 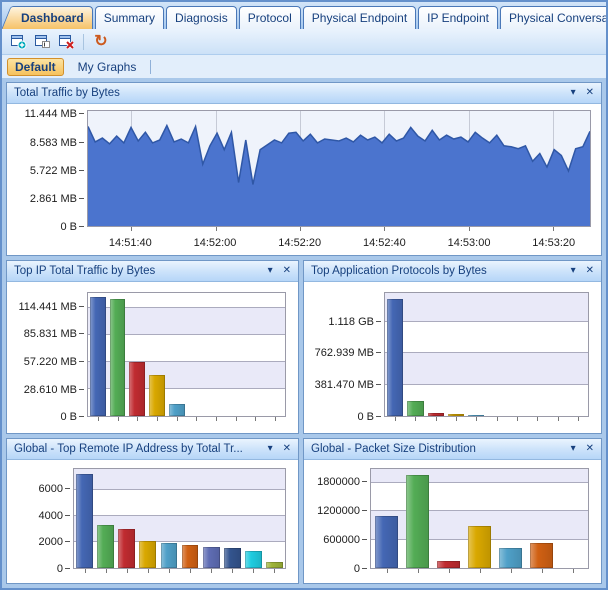 What do you see at coordinates (458, 17) in the screenshot?
I see `tab-ip-endpoint: IP Endpoint` at bounding box center [458, 17].